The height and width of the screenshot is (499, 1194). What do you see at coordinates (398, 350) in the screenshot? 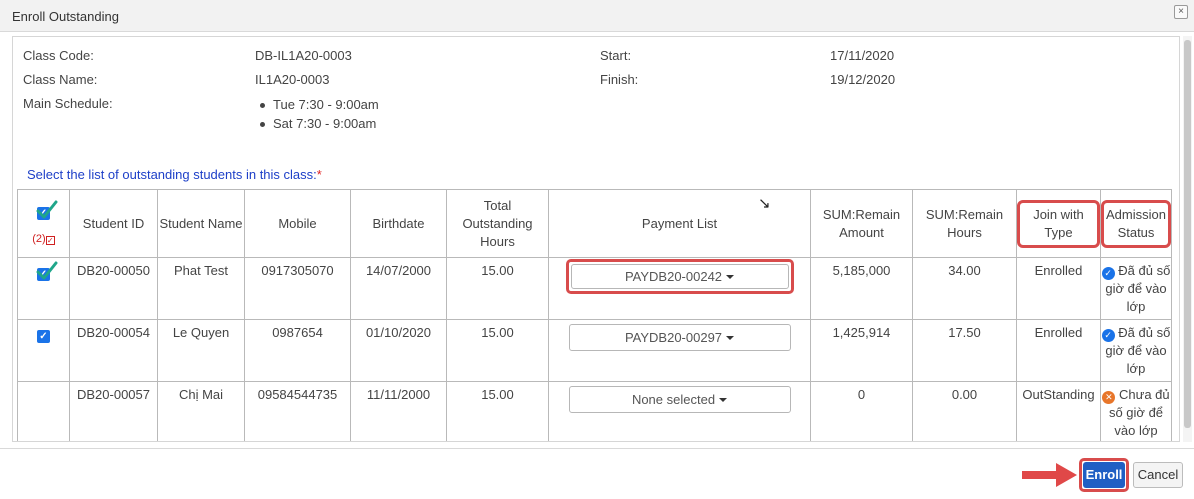
I see `cell-birthdate: 01/10/2020` at bounding box center [398, 350].